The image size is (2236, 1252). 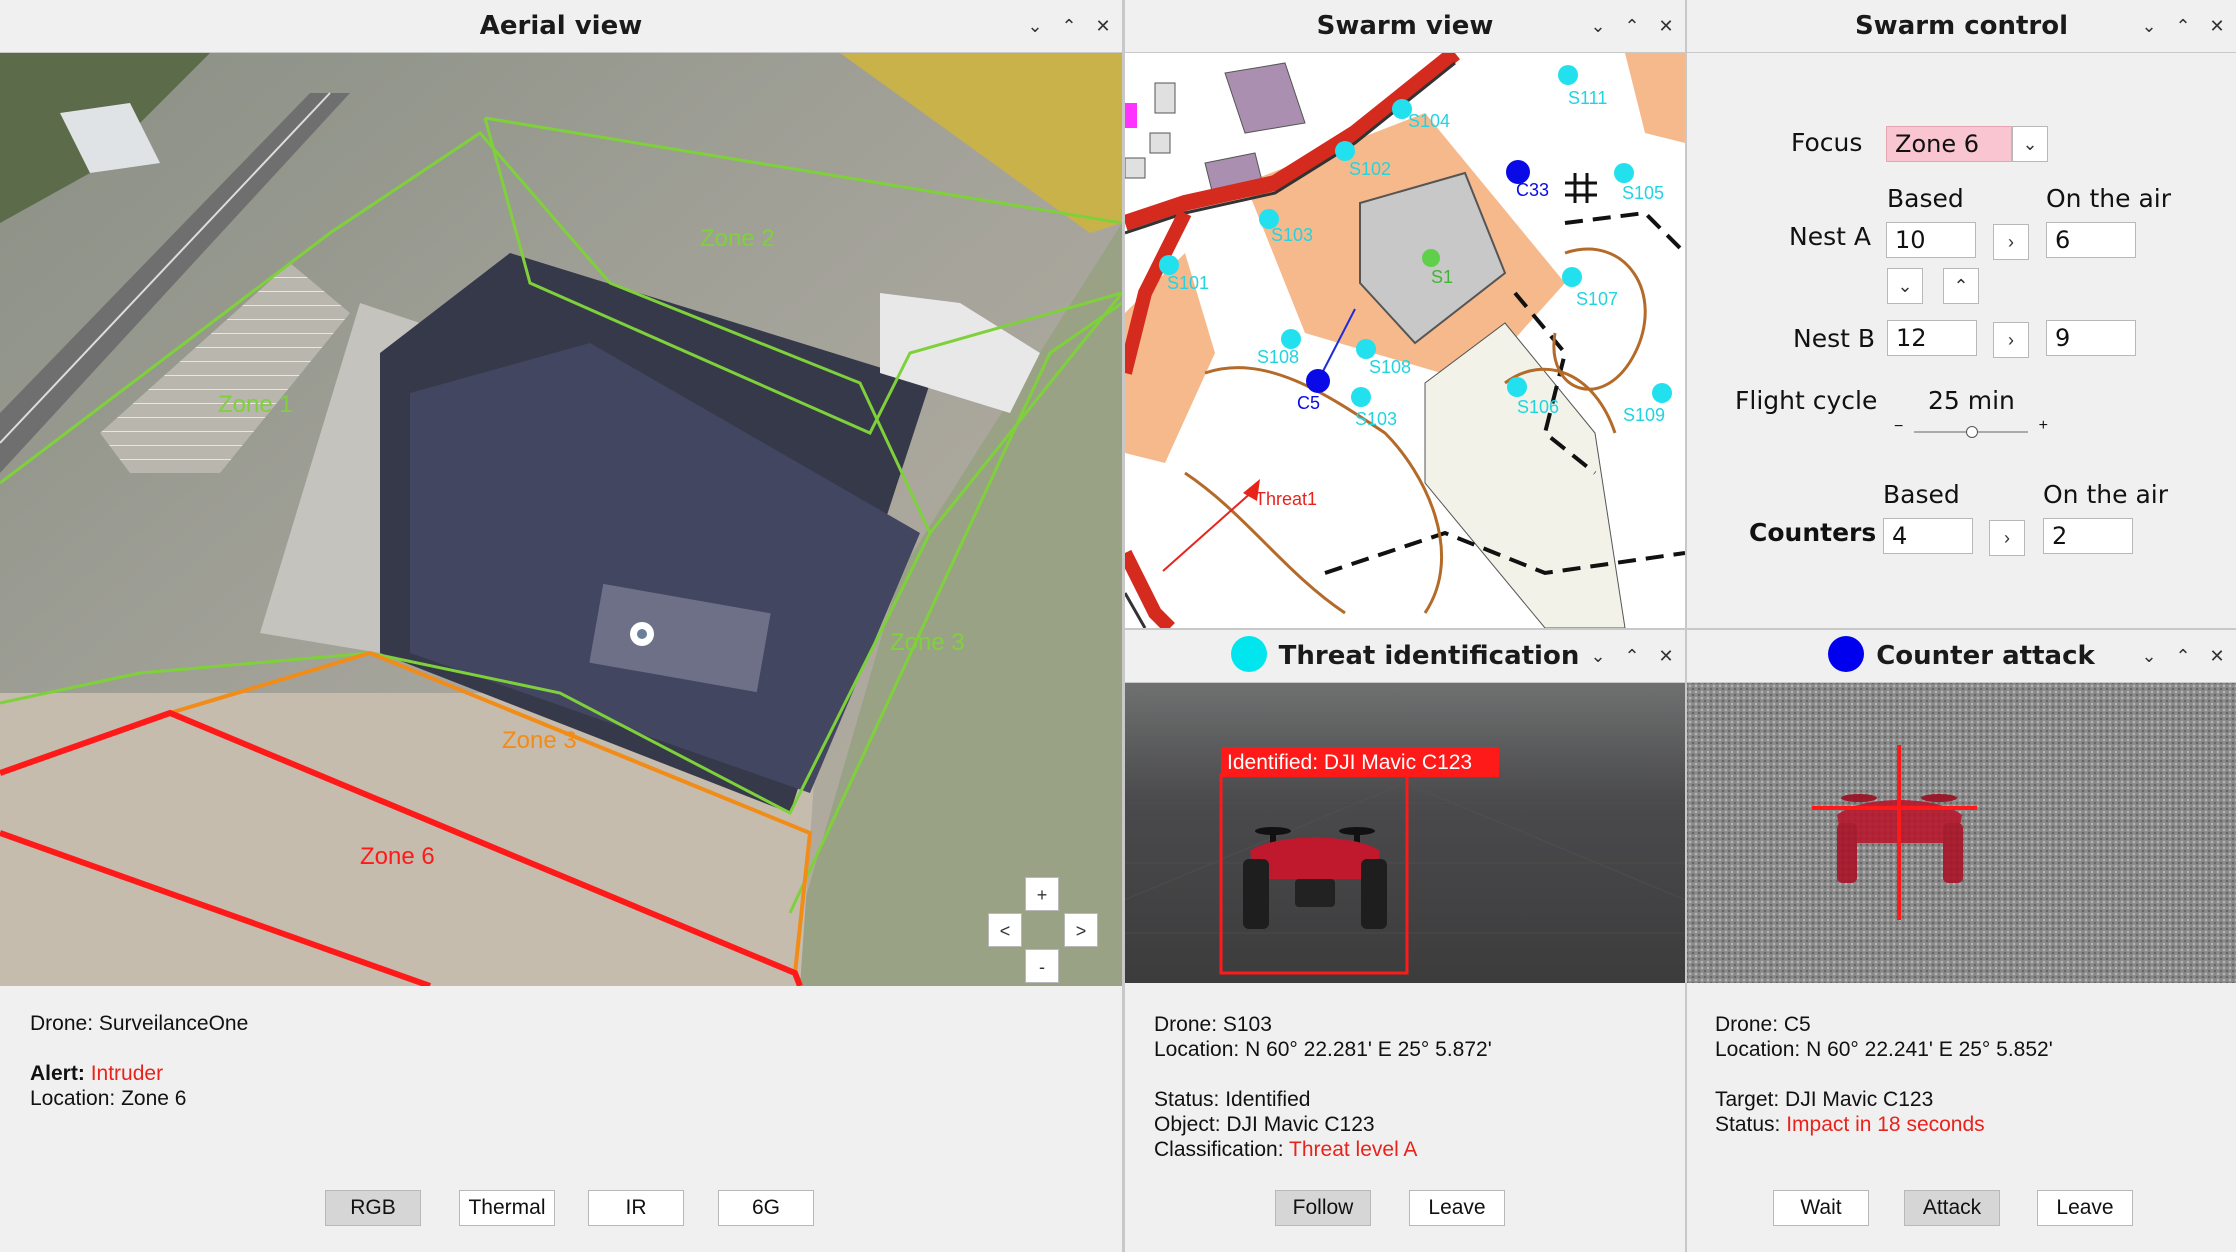 What do you see at coordinates (1278, 357) in the screenshot?
I see `drone-label-s108: S108` at bounding box center [1278, 357].